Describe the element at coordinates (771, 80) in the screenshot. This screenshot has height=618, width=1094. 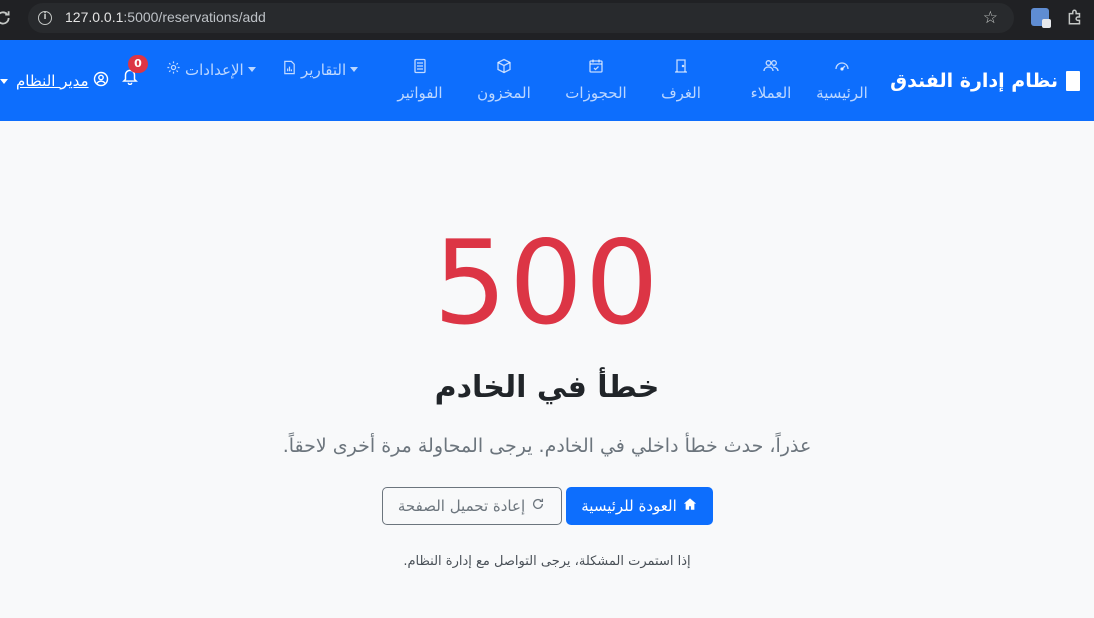
I see `nav-item-customers: العملاء` at that location.